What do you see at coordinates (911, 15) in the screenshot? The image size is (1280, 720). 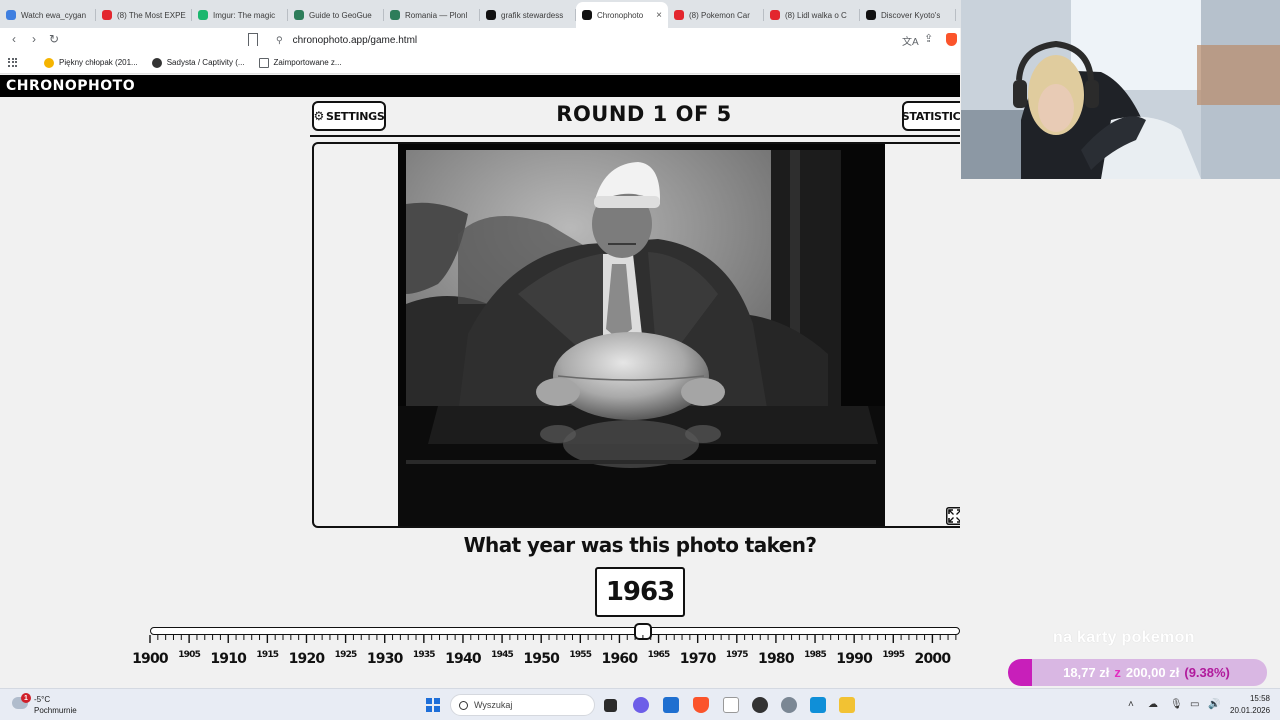 I see `tab-label: Discover Kyoto's` at bounding box center [911, 15].